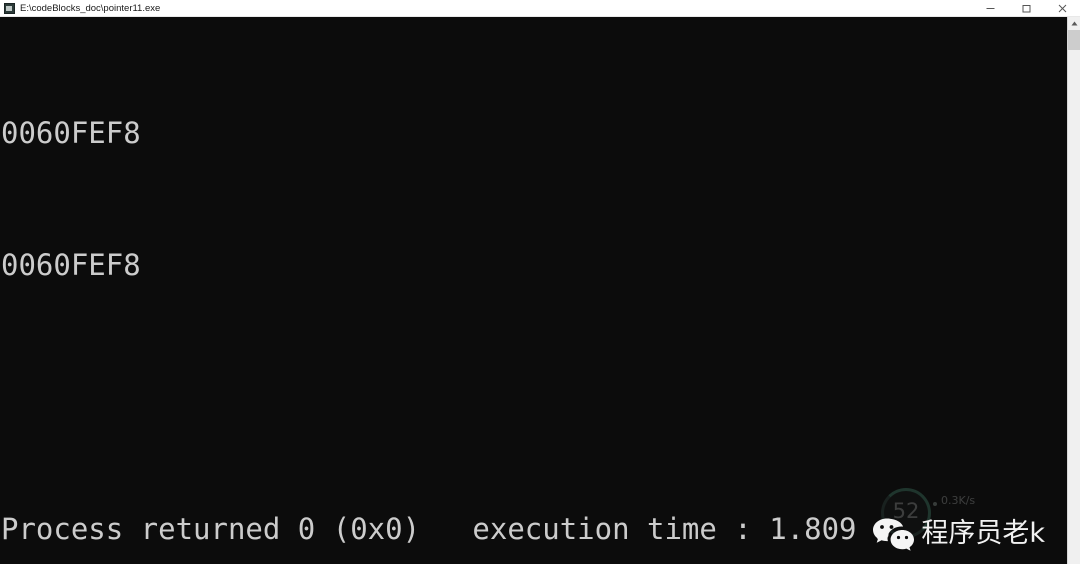  What do you see at coordinates (1074, 40) in the screenshot?
I see `scrollbar-thumb` at bounding box center [1074, 40].